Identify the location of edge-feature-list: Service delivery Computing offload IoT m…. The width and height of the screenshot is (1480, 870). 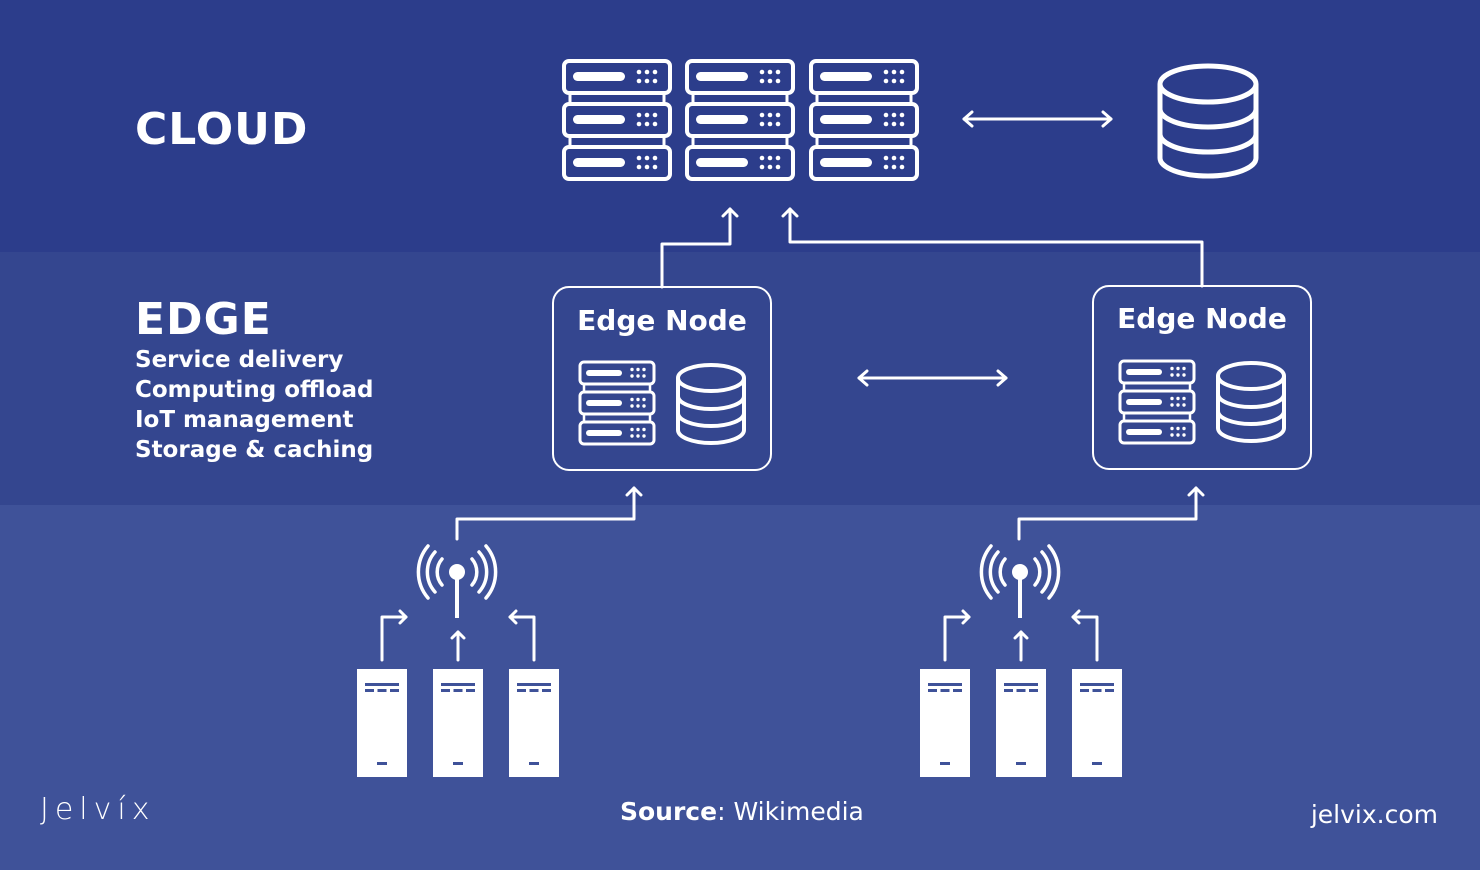
(254, 405).